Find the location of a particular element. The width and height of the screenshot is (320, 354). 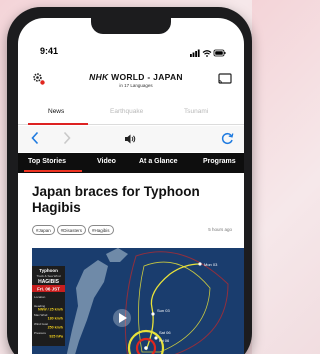

signal-icon is located at coordinates (195, 53).